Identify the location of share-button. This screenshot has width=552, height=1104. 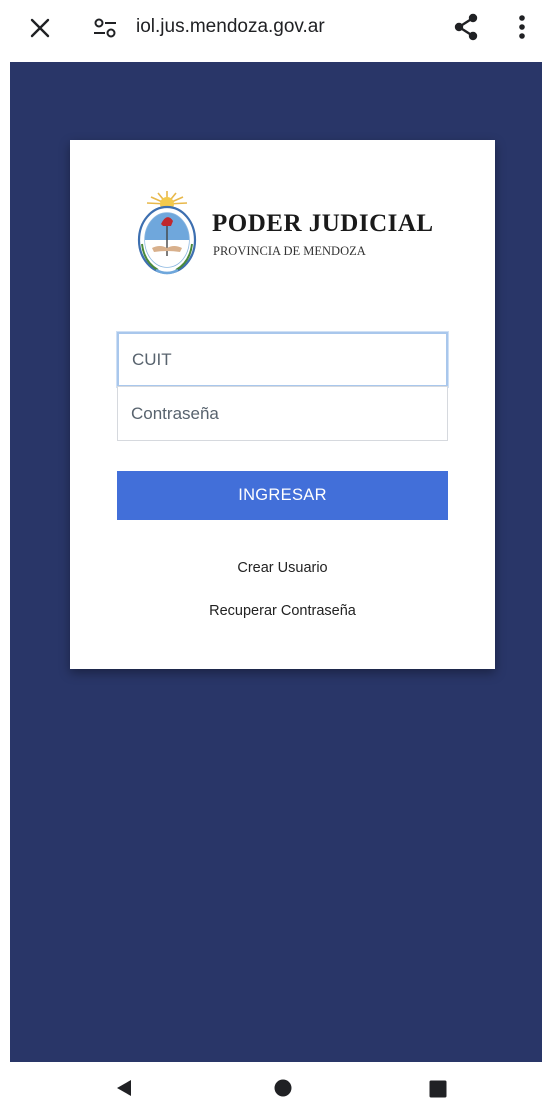
(466, 27).